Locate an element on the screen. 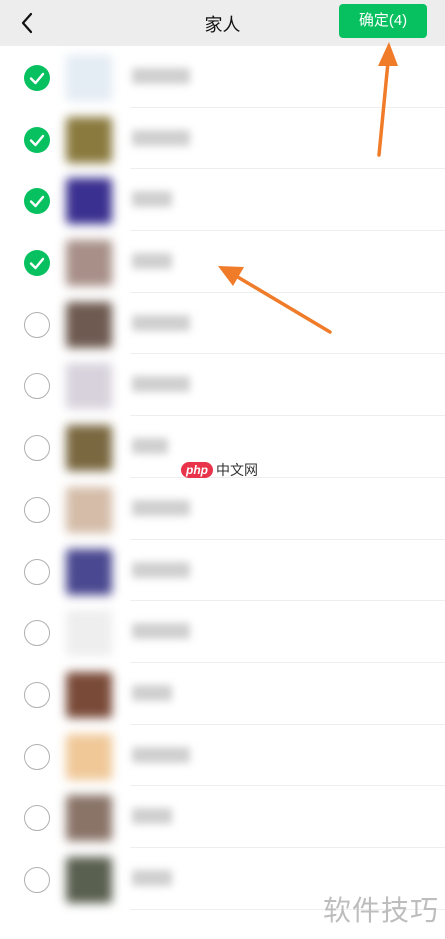  annotation-arrows is located at coordinates (308, 188).